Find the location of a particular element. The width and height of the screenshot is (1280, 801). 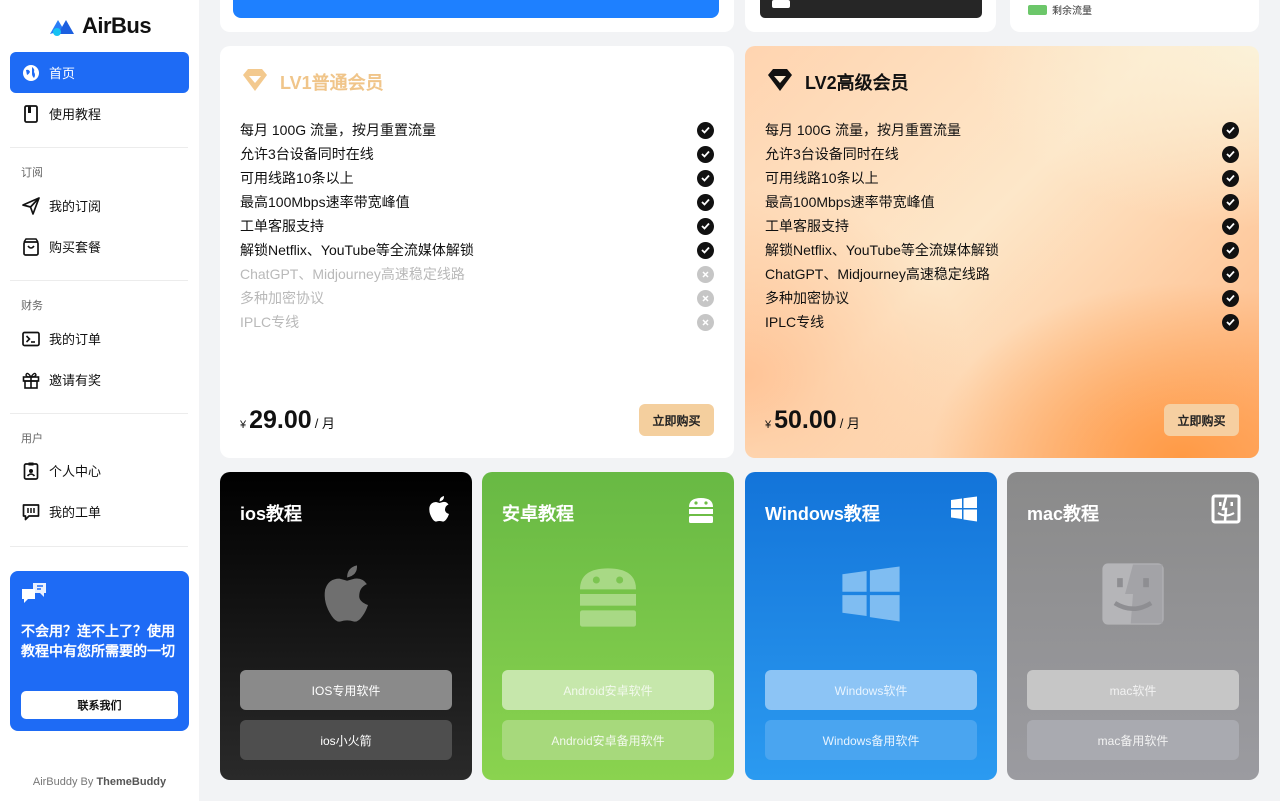

android-backup-software-button: Android安卓备用软件 is located at coordinates (608, 740).